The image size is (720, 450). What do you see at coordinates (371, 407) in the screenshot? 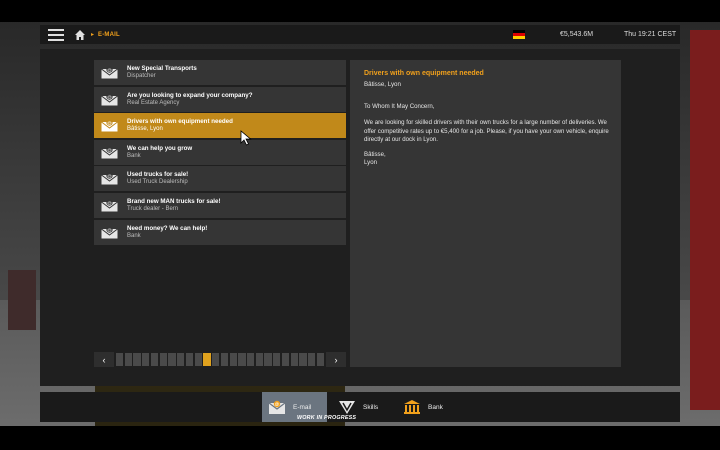
I see `tab-skills-label: Skills` at bounding box center [371, 407].